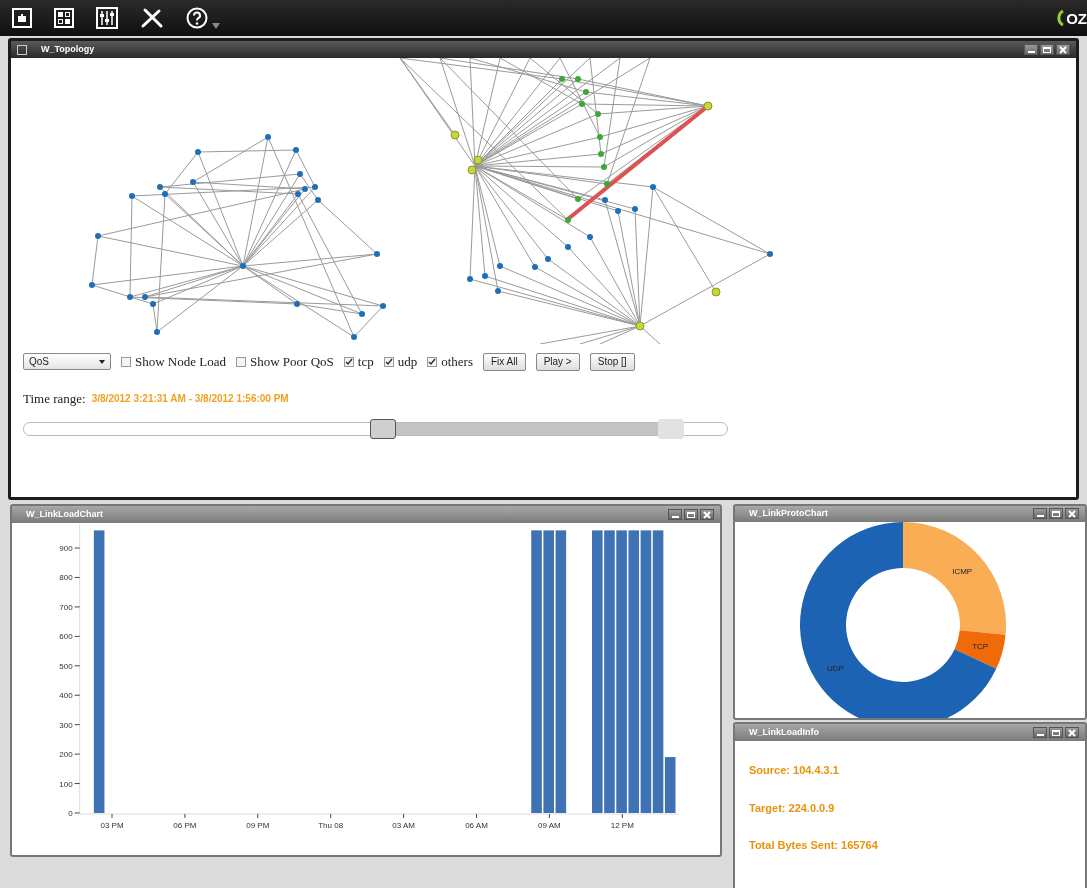  I want to click on slice-label: TCP, so click(980, 646).